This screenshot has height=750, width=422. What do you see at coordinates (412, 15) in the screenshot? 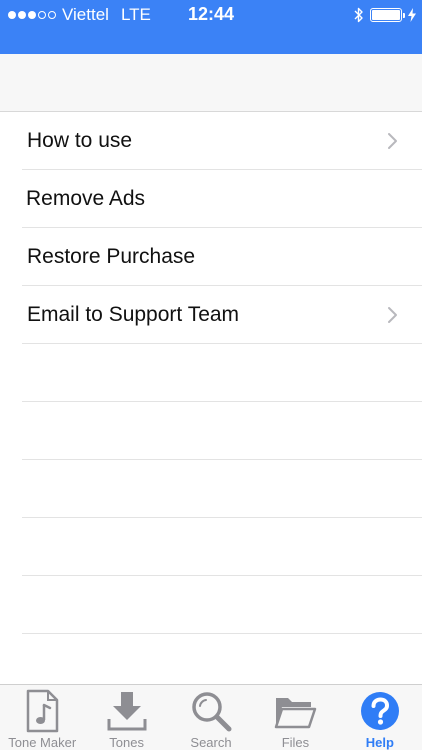
I see `charging-icon` at bounding box center [412, 15].